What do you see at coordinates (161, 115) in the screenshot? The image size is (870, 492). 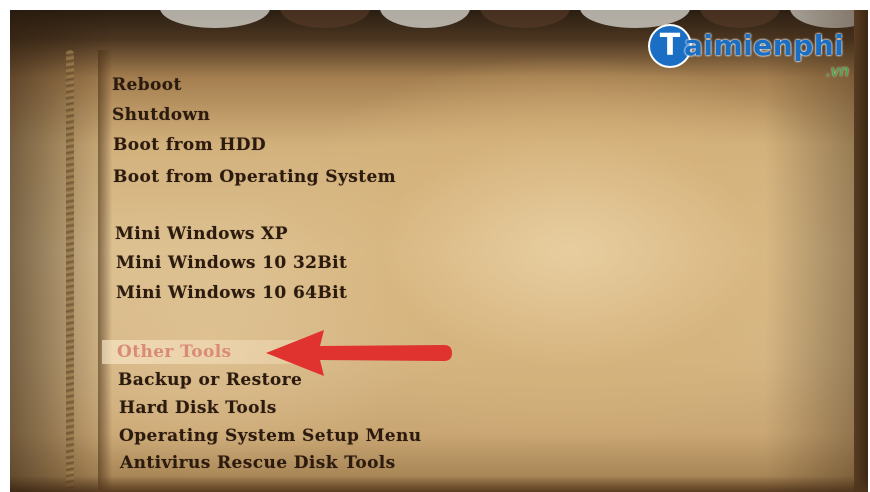 I see `menu-item-shutdown: Shutdown` at bounding box center [161, 115].